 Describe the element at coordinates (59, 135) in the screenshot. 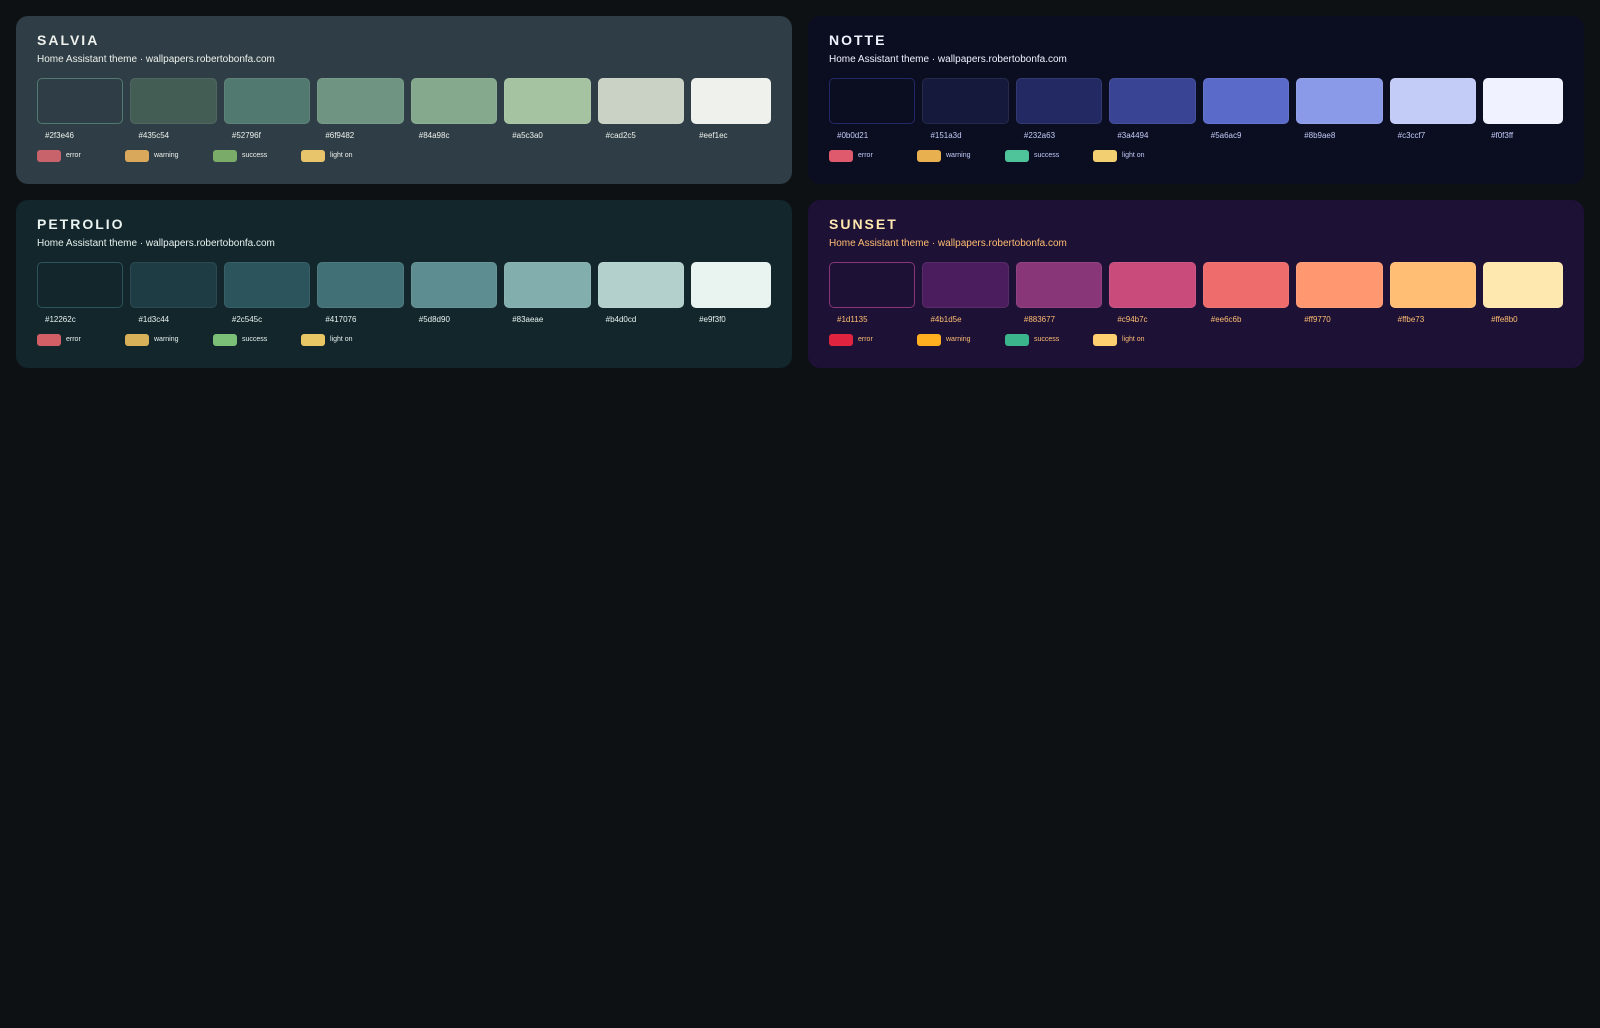

I see `swatch-hex-label: #2f3e46` at that location.